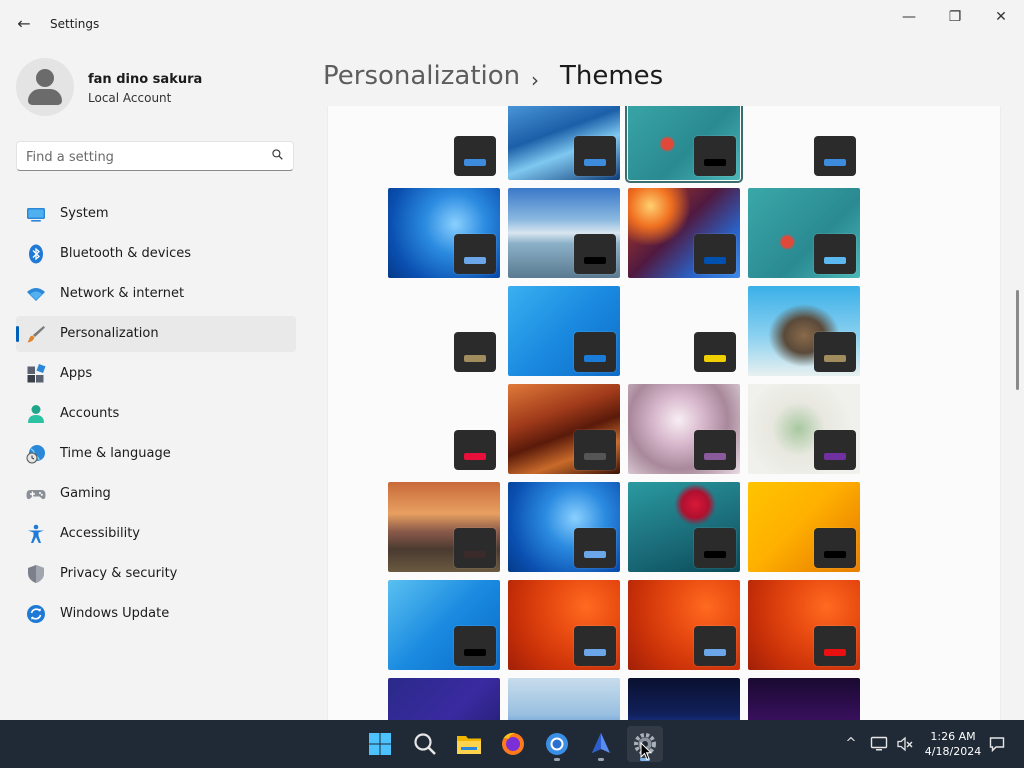 This screenshot has width=1024, height=768. What do you see at coordinates (156, 534) in the screenshot?
I see `sidebar-item-accessibility: Accessibility` at bounding box center [156, 534].